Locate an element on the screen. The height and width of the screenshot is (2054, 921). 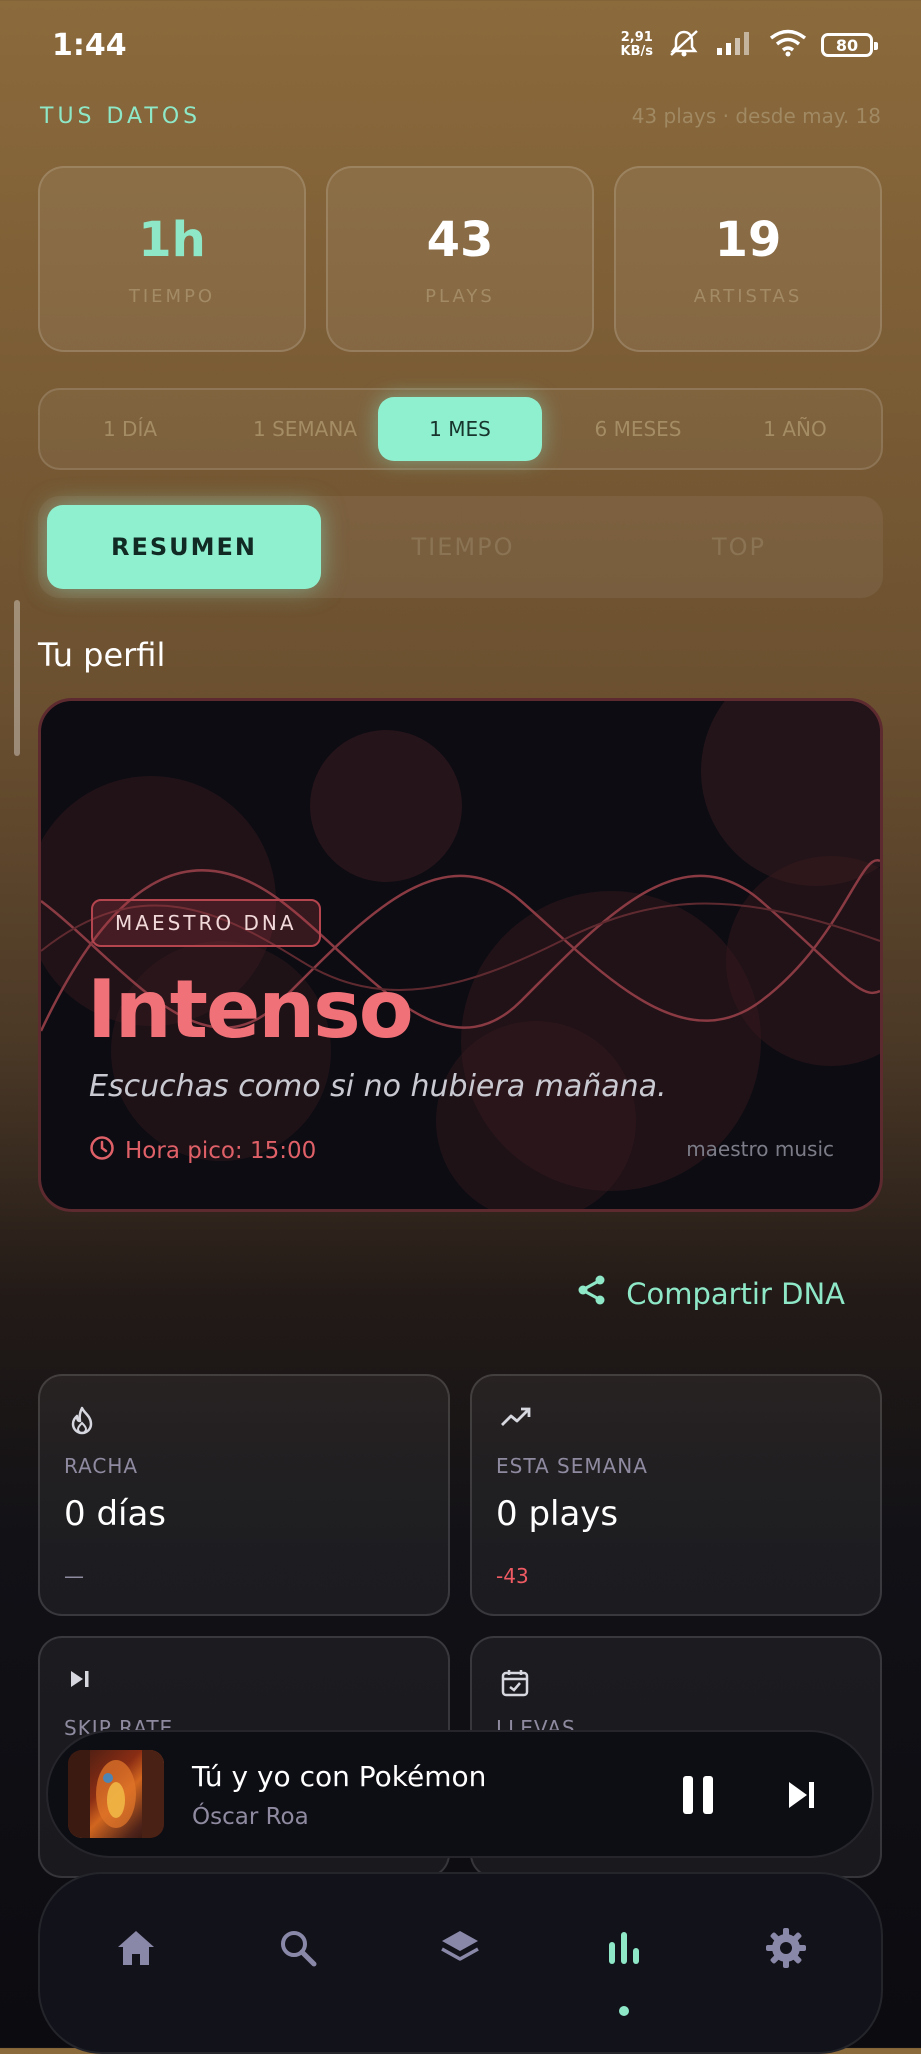
wifi-icon is located at coordinates (788, 45).